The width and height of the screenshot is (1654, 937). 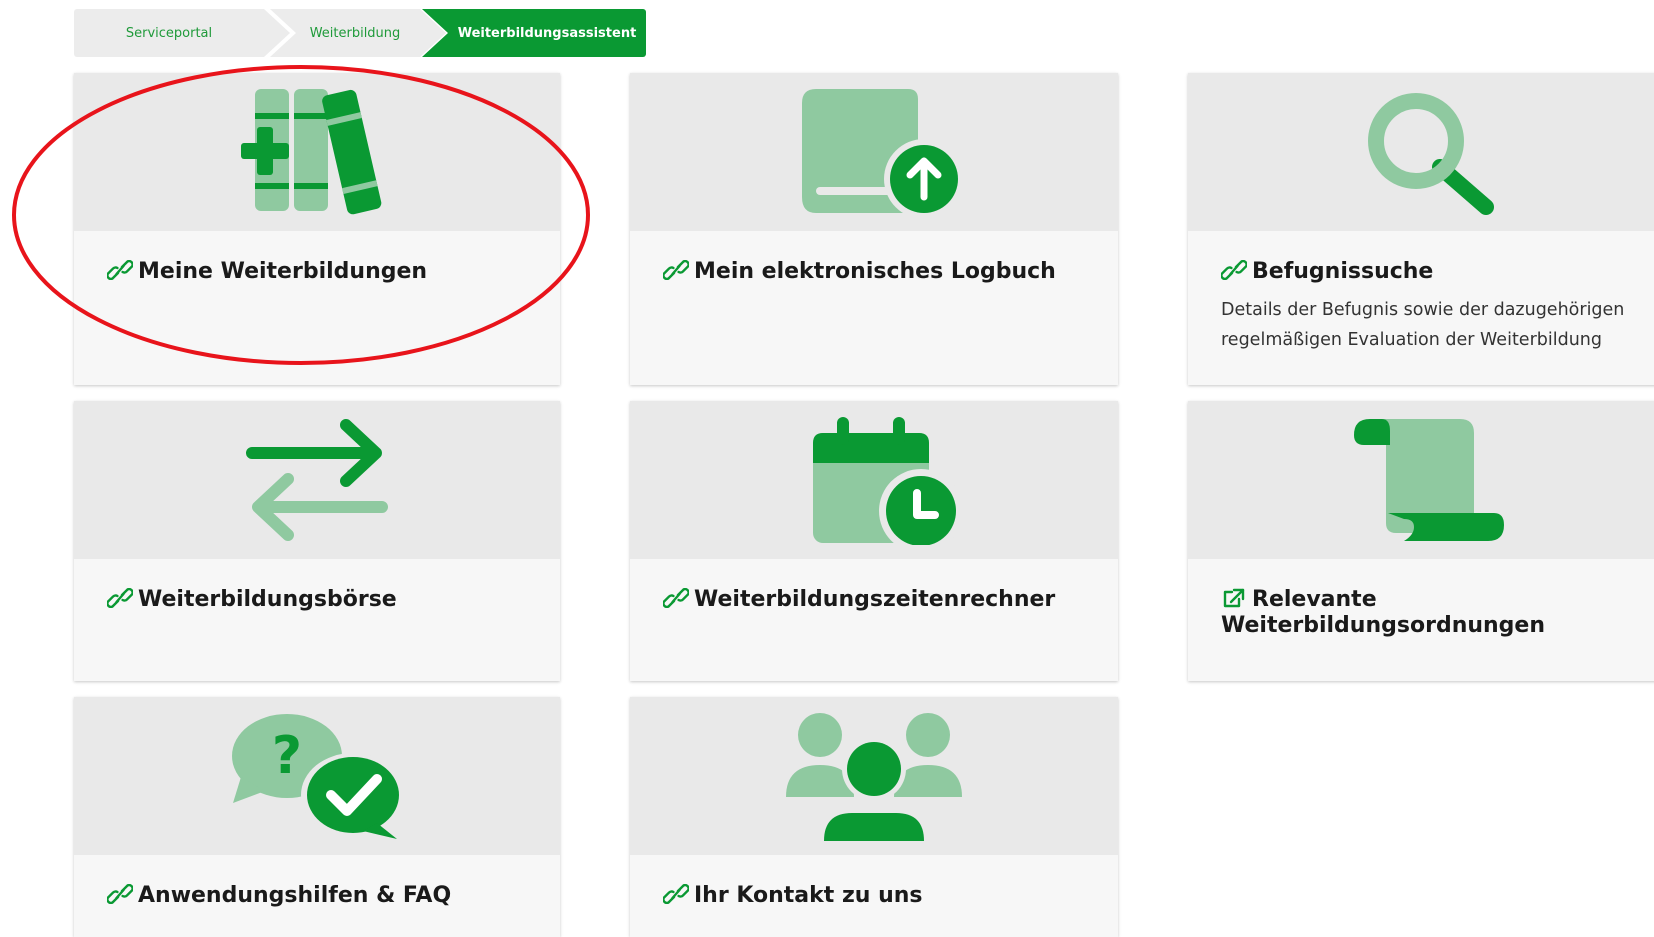 I want to click on tile-meine-weiterbildungen: Meine Weiterbildungen, so click(x=317, y=229).